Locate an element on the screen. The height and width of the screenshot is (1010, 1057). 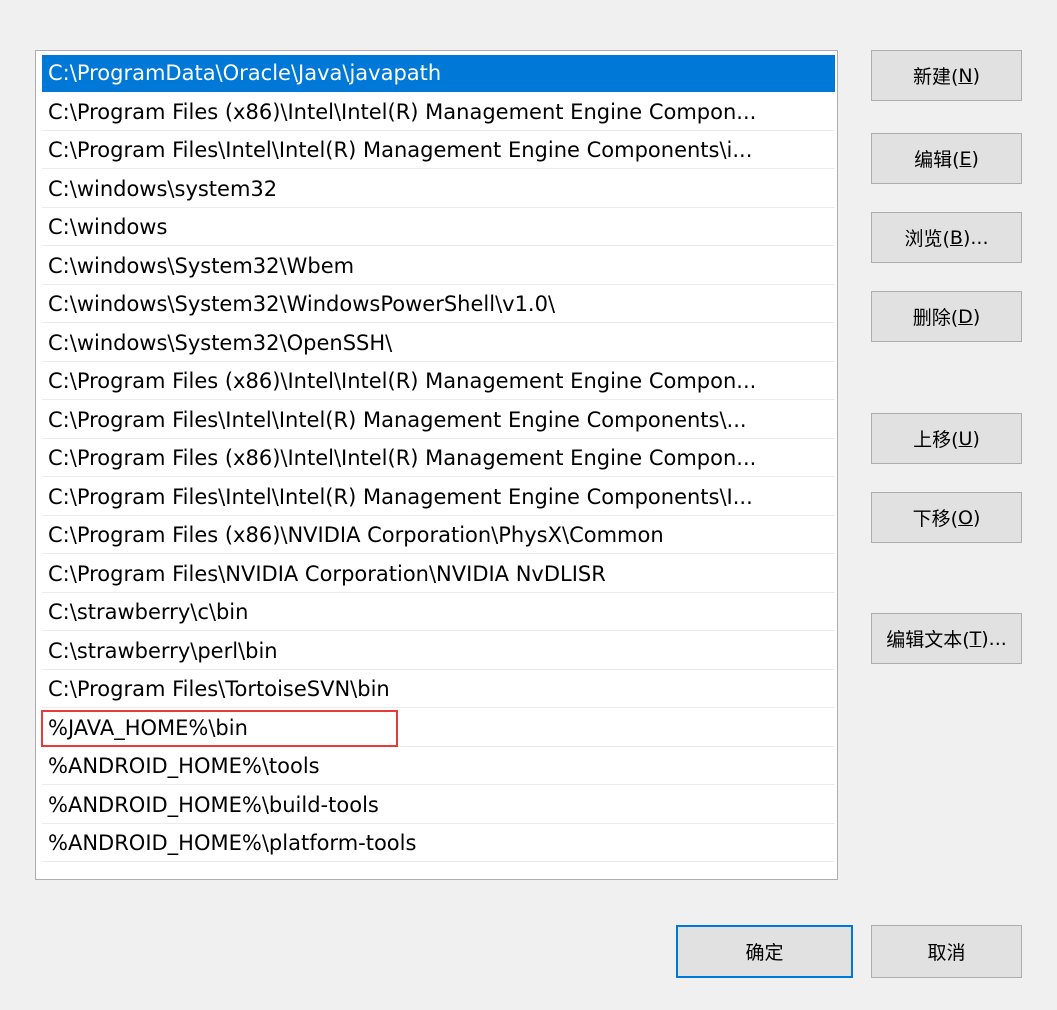
new-button: 新建(N) is located at coordinates (946, 75).